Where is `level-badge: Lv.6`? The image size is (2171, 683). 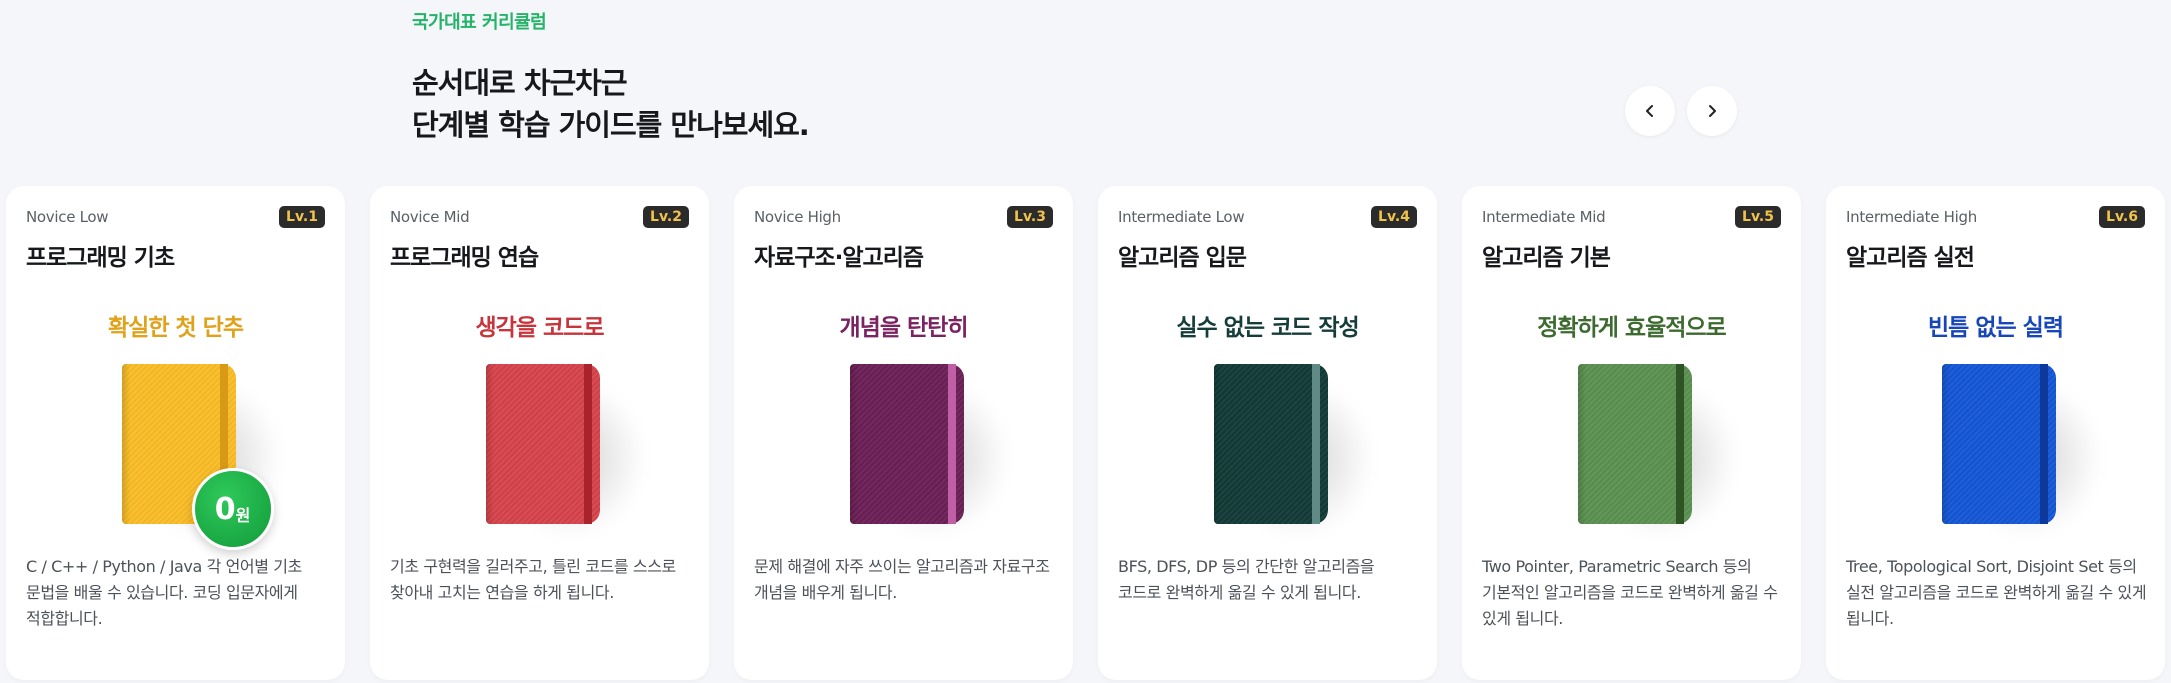 level-badge: Lv.6 is located at coordinates (2122, 217).